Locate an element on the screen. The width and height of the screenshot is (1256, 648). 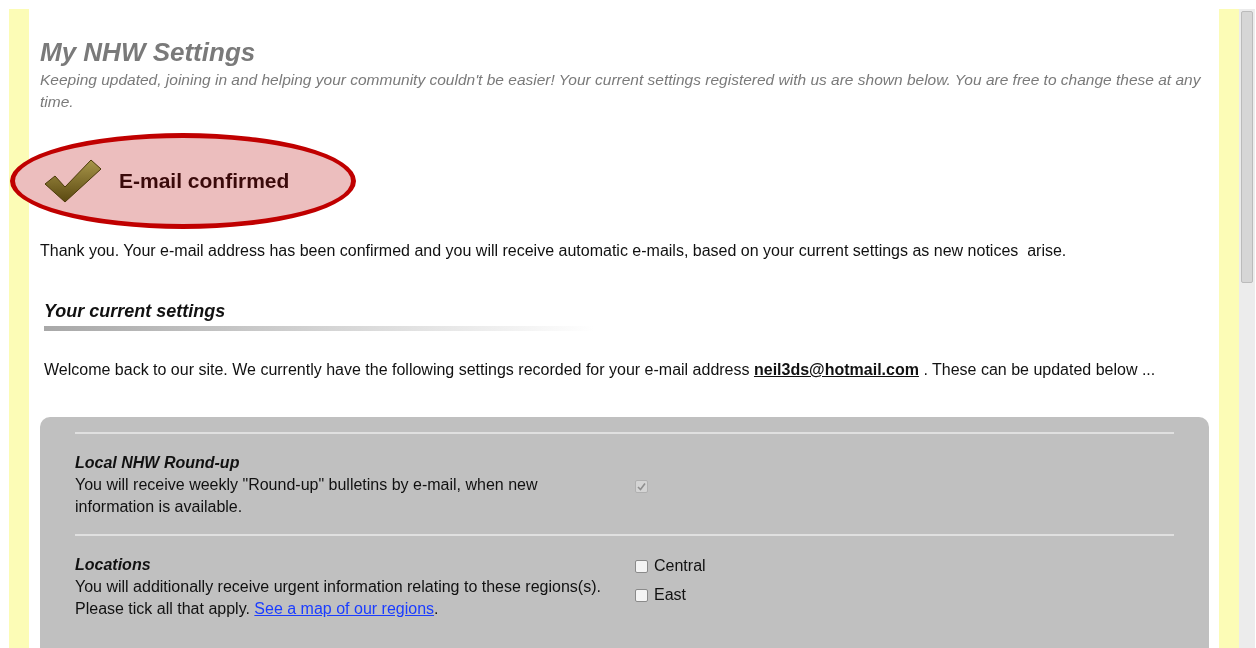
confirmation-label: E-mail confirmed is located at coordinates (204, 181).